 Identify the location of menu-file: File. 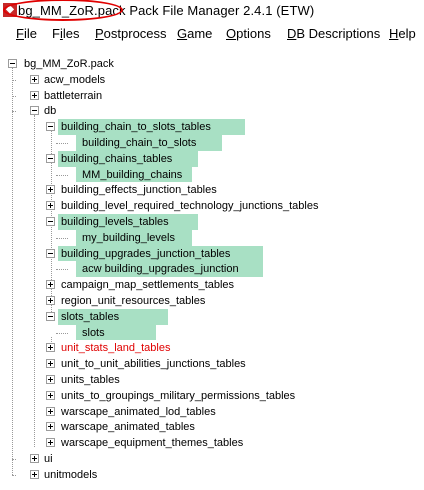
(26, 33).